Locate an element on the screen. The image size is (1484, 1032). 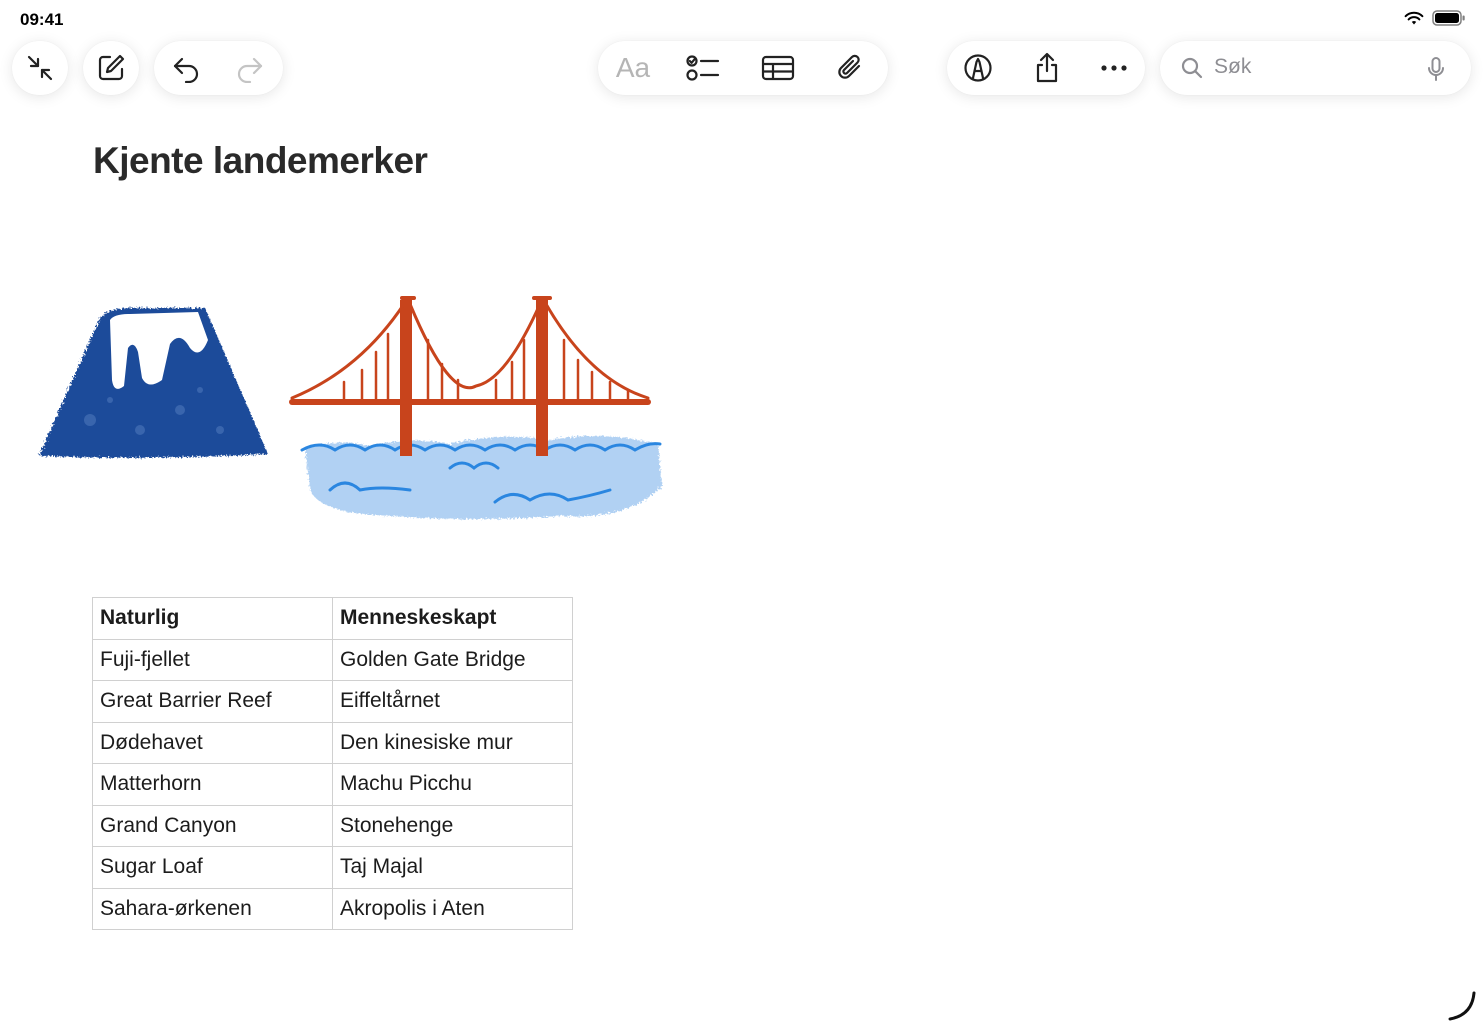
paperclip-icon is located at coordinates (850, 68).